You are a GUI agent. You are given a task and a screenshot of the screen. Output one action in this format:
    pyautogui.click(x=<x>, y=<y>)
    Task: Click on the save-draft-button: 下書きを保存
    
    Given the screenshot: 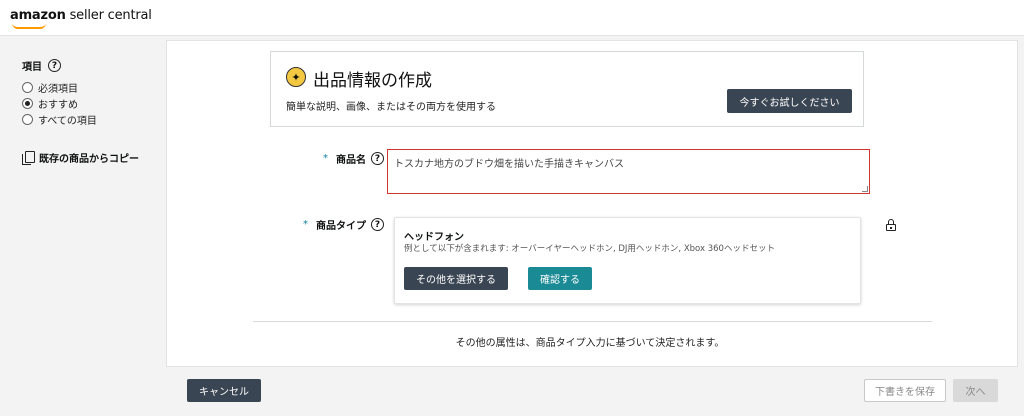 What is the action you would take?
    pyautogui.click(x=905, y=390)
    